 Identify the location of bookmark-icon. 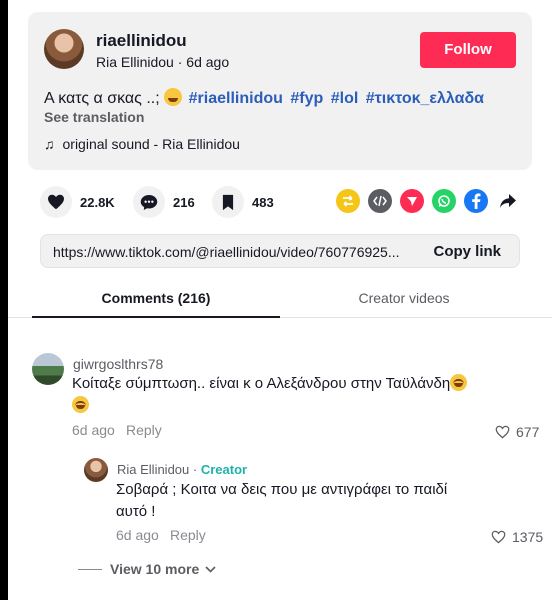
(228, 202).